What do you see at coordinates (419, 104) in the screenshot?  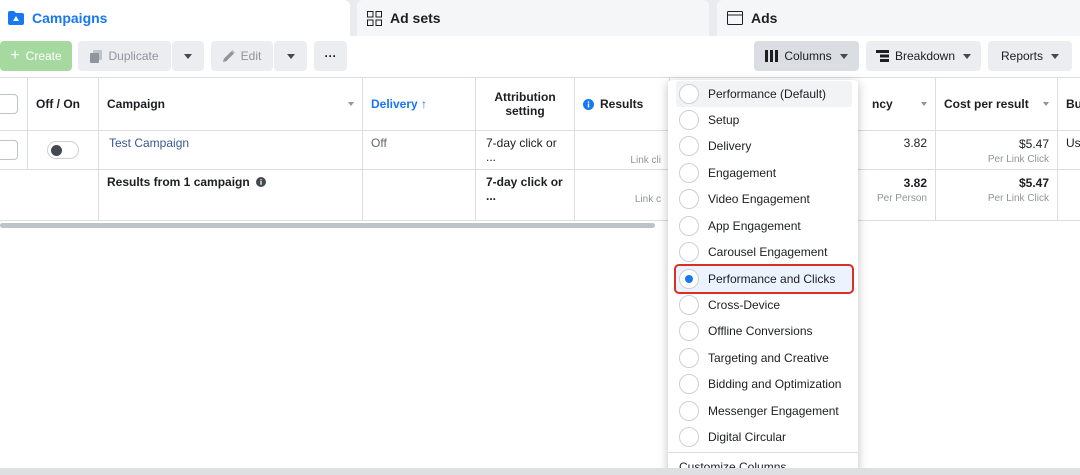 I see `header-delivery: Delivery ↑` at bounding box center [419, 104].